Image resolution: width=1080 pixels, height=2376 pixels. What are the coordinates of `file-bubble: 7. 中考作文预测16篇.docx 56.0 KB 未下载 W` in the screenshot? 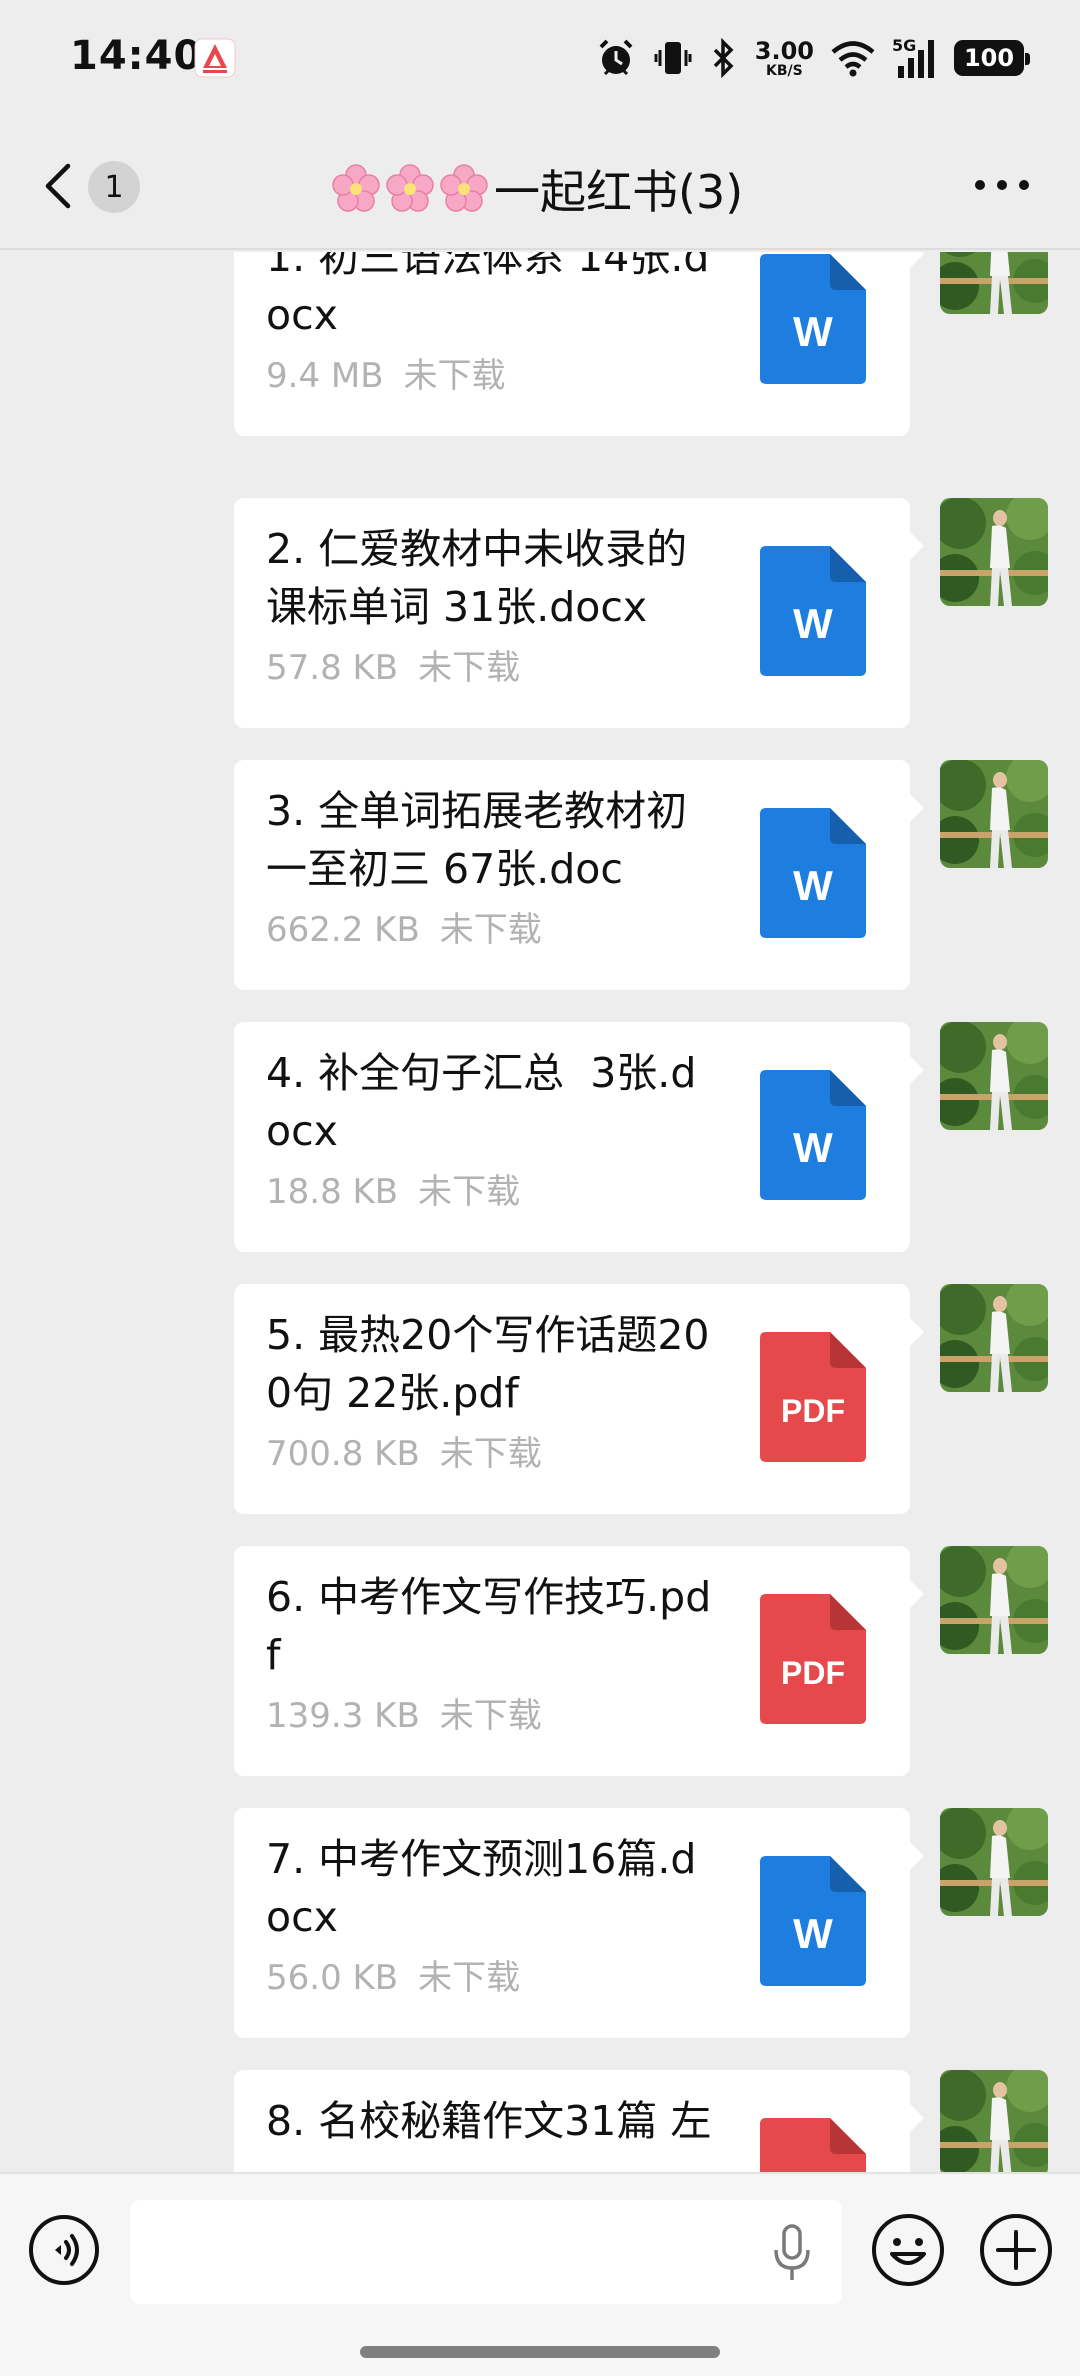 It's located at (579, 1923).